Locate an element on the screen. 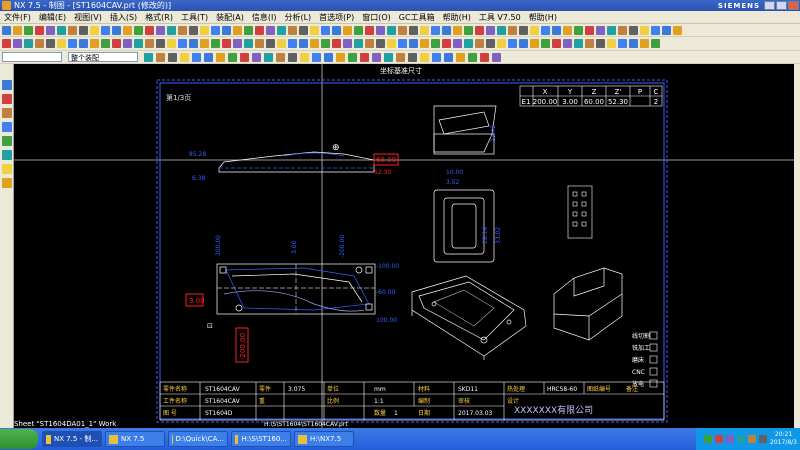  menu-item: 格式(R) is located at coordinates (159, 17).